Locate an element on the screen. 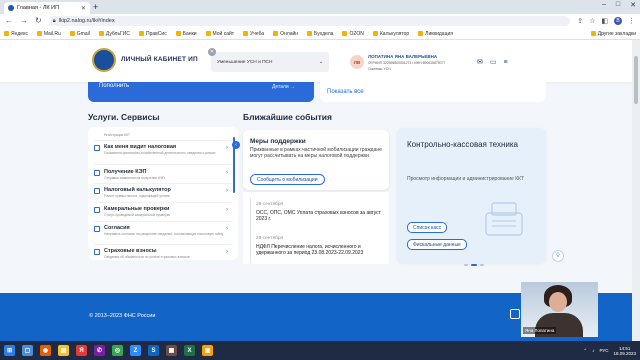 The width and height of the screenshot is (640, 360). details-link: Детали → is located at coordinates (283, 87).